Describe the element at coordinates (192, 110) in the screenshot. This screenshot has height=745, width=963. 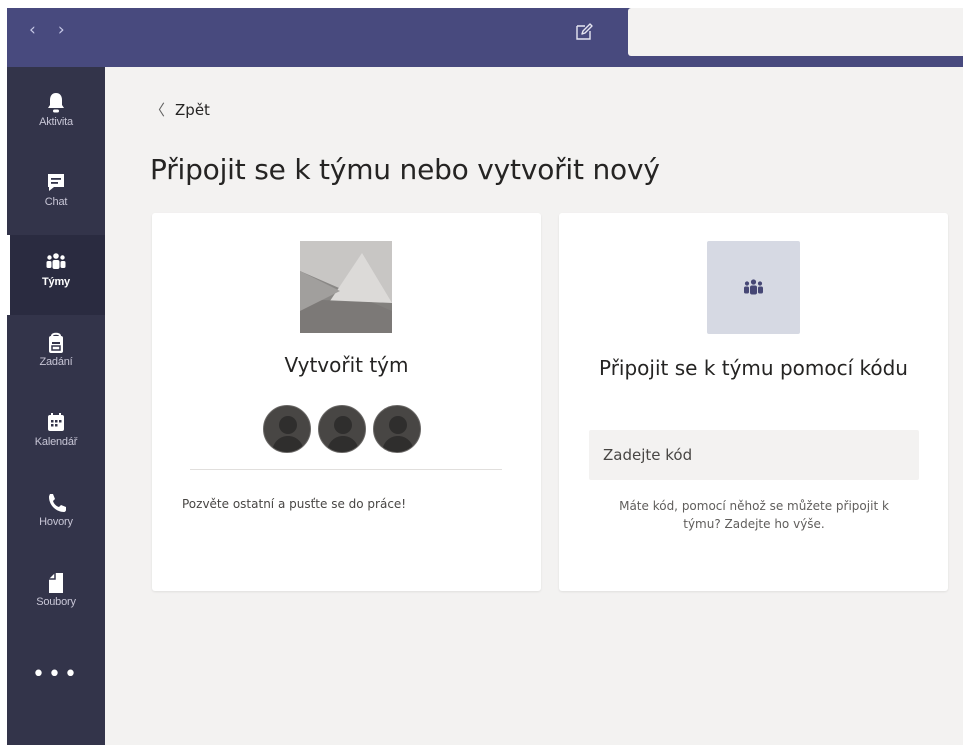
I see `back-label: Zpět` at that location.